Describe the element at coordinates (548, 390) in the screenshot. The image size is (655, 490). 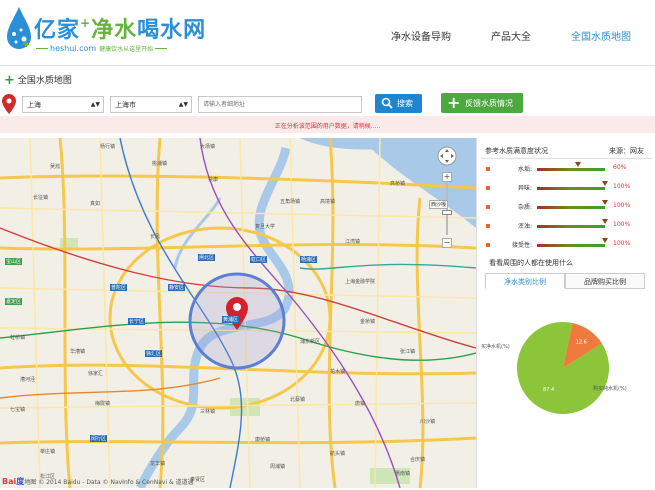
I see `pie-data-label: 87.4` at that location.